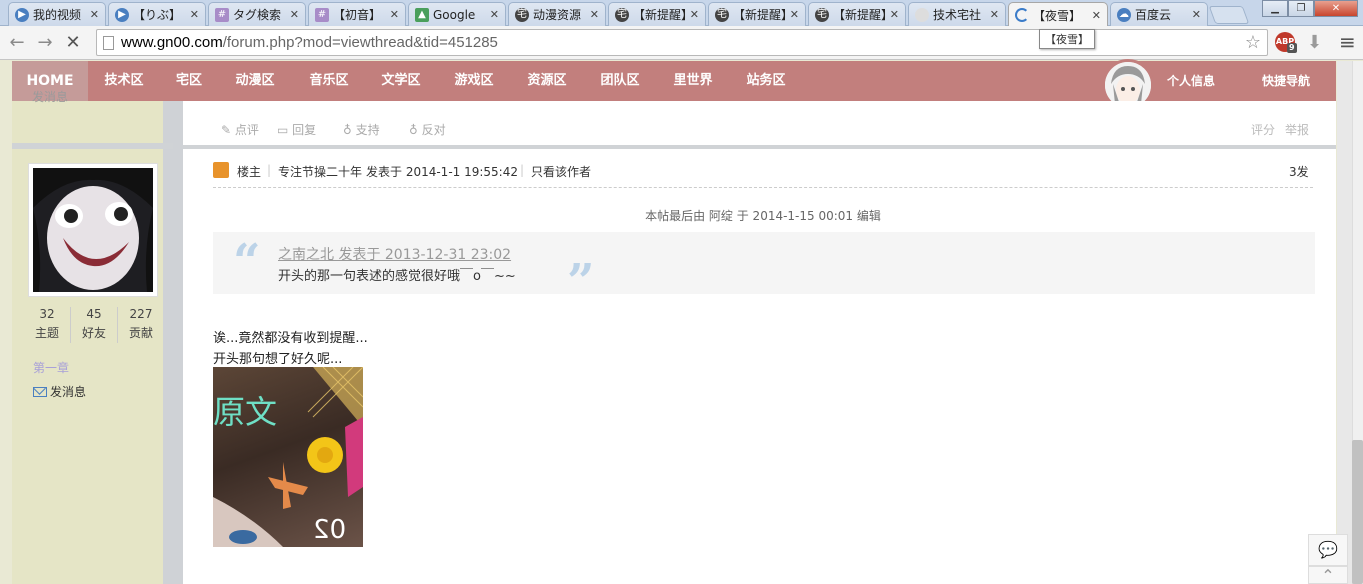 The height and width of the screenshot is (584, 1363). I want to click on browser-tab: ▶ 【りぶ】 ✕, so click(157, 14).